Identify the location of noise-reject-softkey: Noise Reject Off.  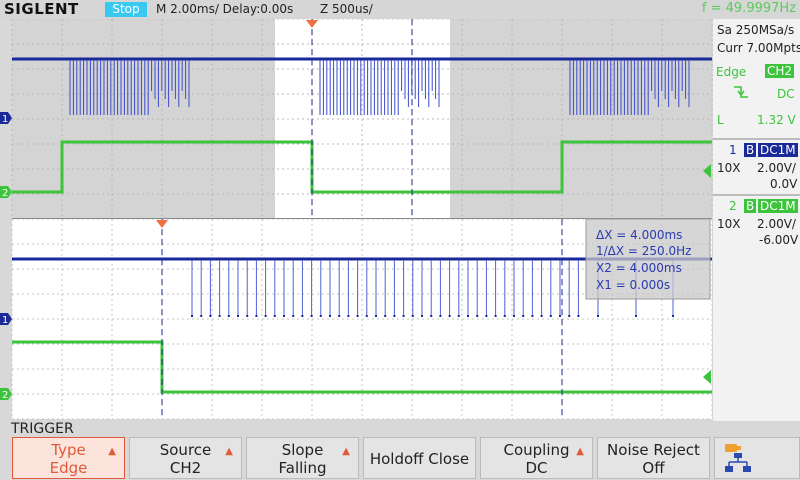
(653, 458).